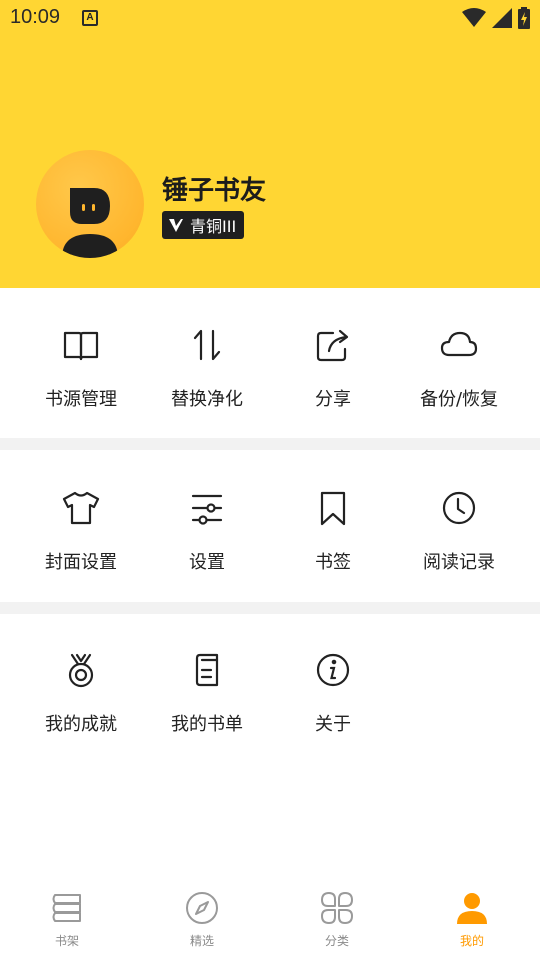 The width and height of the screenshot is (540, 960). I want to click on signal-icon, so click(502, 18).